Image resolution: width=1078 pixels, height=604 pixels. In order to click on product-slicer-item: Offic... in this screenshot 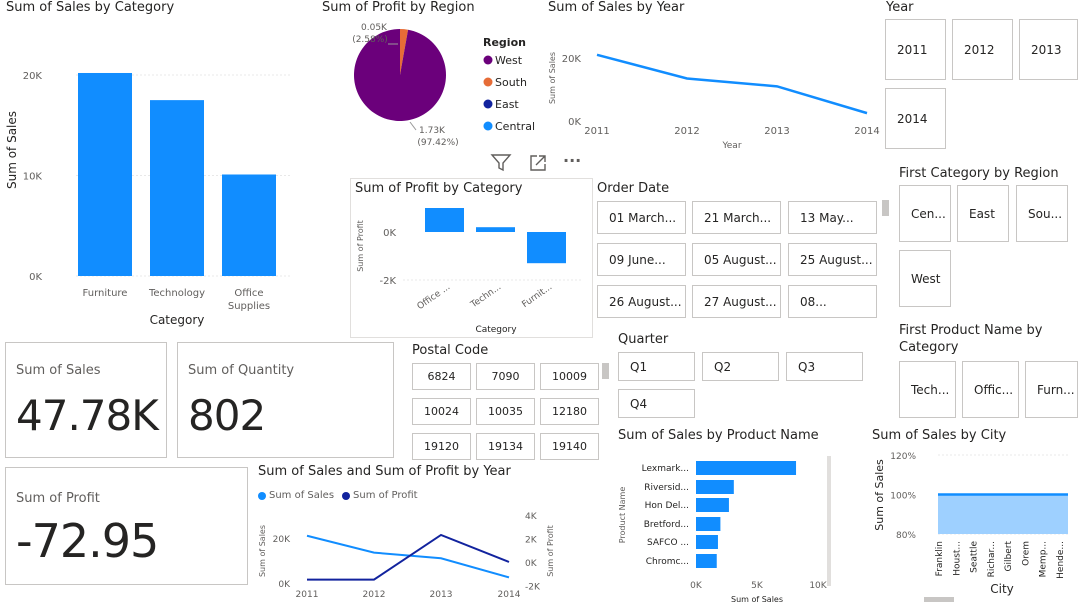, I will do `click(990, 389)`.